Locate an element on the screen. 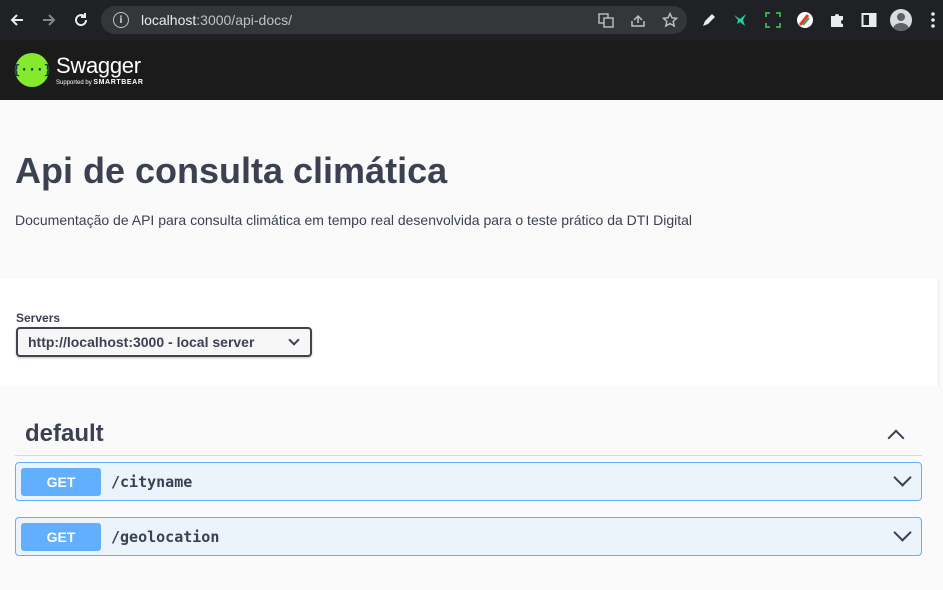 Image resolution: width=943 pixels, height=590 pixels. color-extension-icon is located at coordinates (805, 20).